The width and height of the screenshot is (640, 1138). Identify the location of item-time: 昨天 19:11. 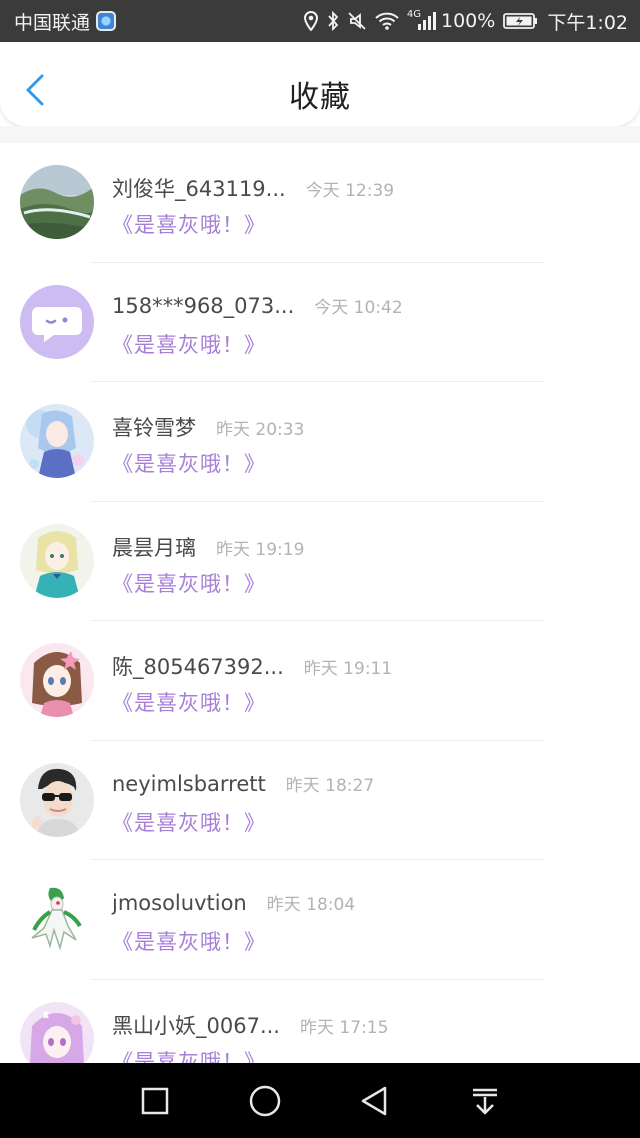
(348, 669).